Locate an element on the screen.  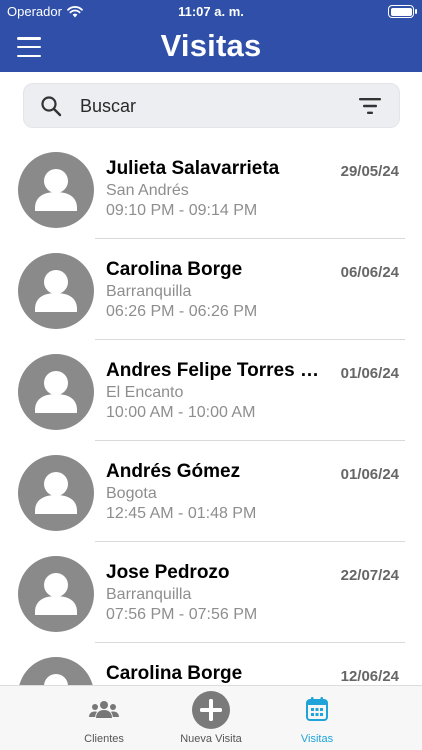
tab-bar: Clientes Nueva Visita Visitas is located at coordinates (211, 717).